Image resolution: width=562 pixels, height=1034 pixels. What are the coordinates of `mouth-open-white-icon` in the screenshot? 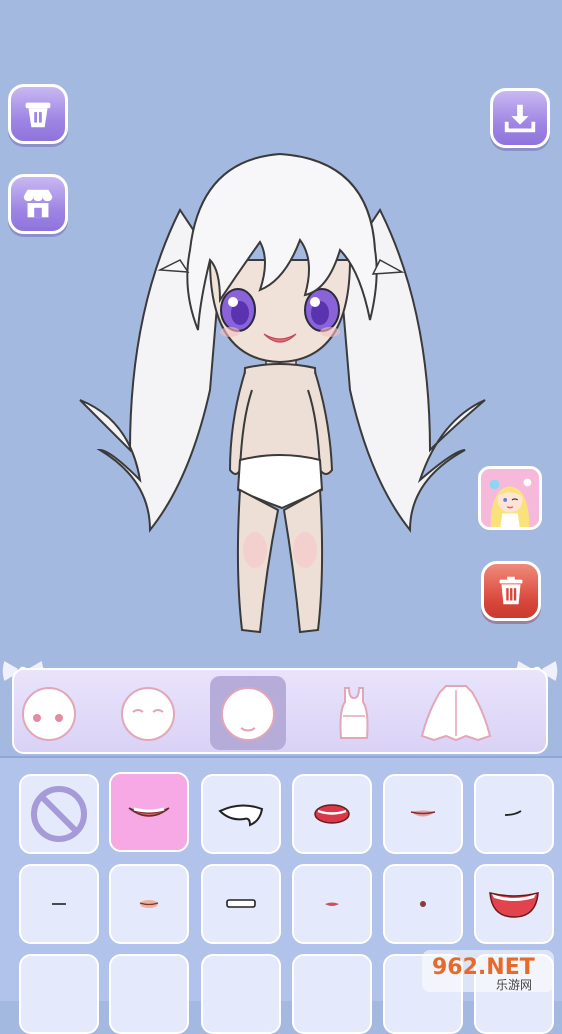 It's located at (241, 815).